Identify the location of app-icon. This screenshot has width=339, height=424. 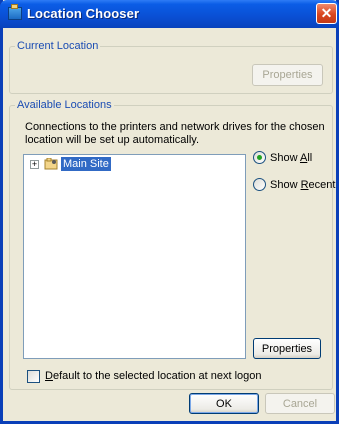
(15, 12).